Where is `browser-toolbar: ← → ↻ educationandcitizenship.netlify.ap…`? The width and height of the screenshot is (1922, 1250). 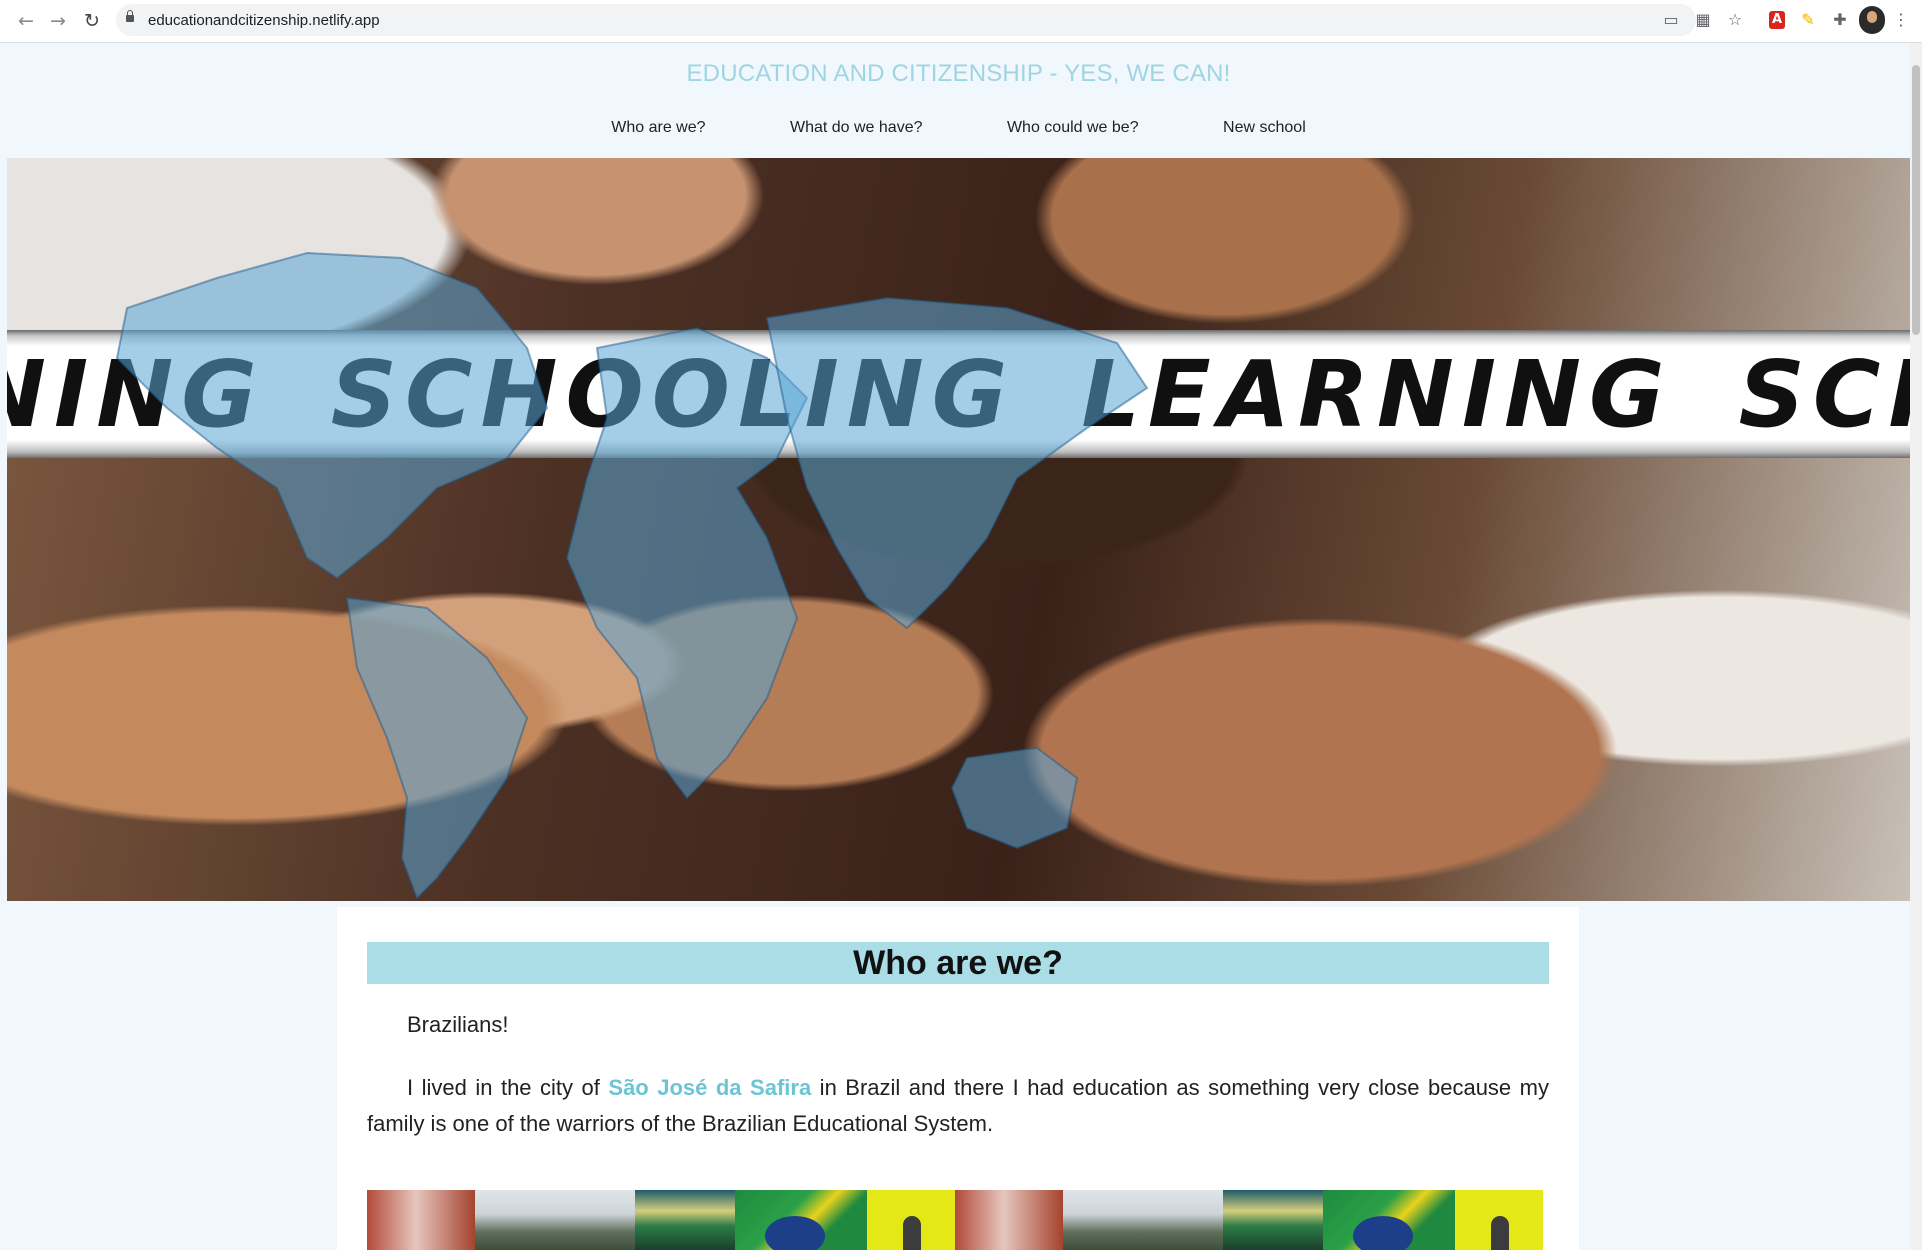
browser-toolbar: ← → ↻ educationandcitizenship.netlify.ap… is located at coordinates (961, 21).